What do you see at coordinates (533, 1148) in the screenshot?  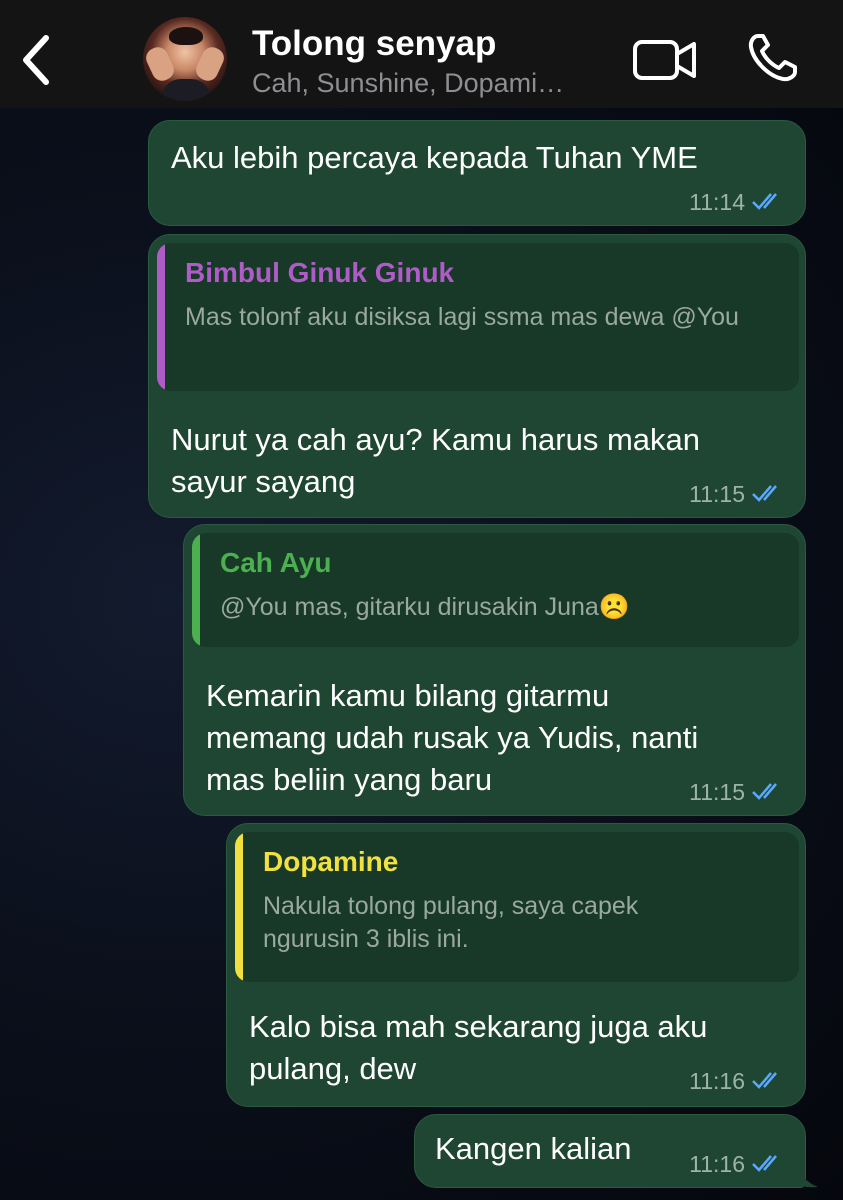 I see `message-text: Kangen kalian` at bounding box center [533, 1148].